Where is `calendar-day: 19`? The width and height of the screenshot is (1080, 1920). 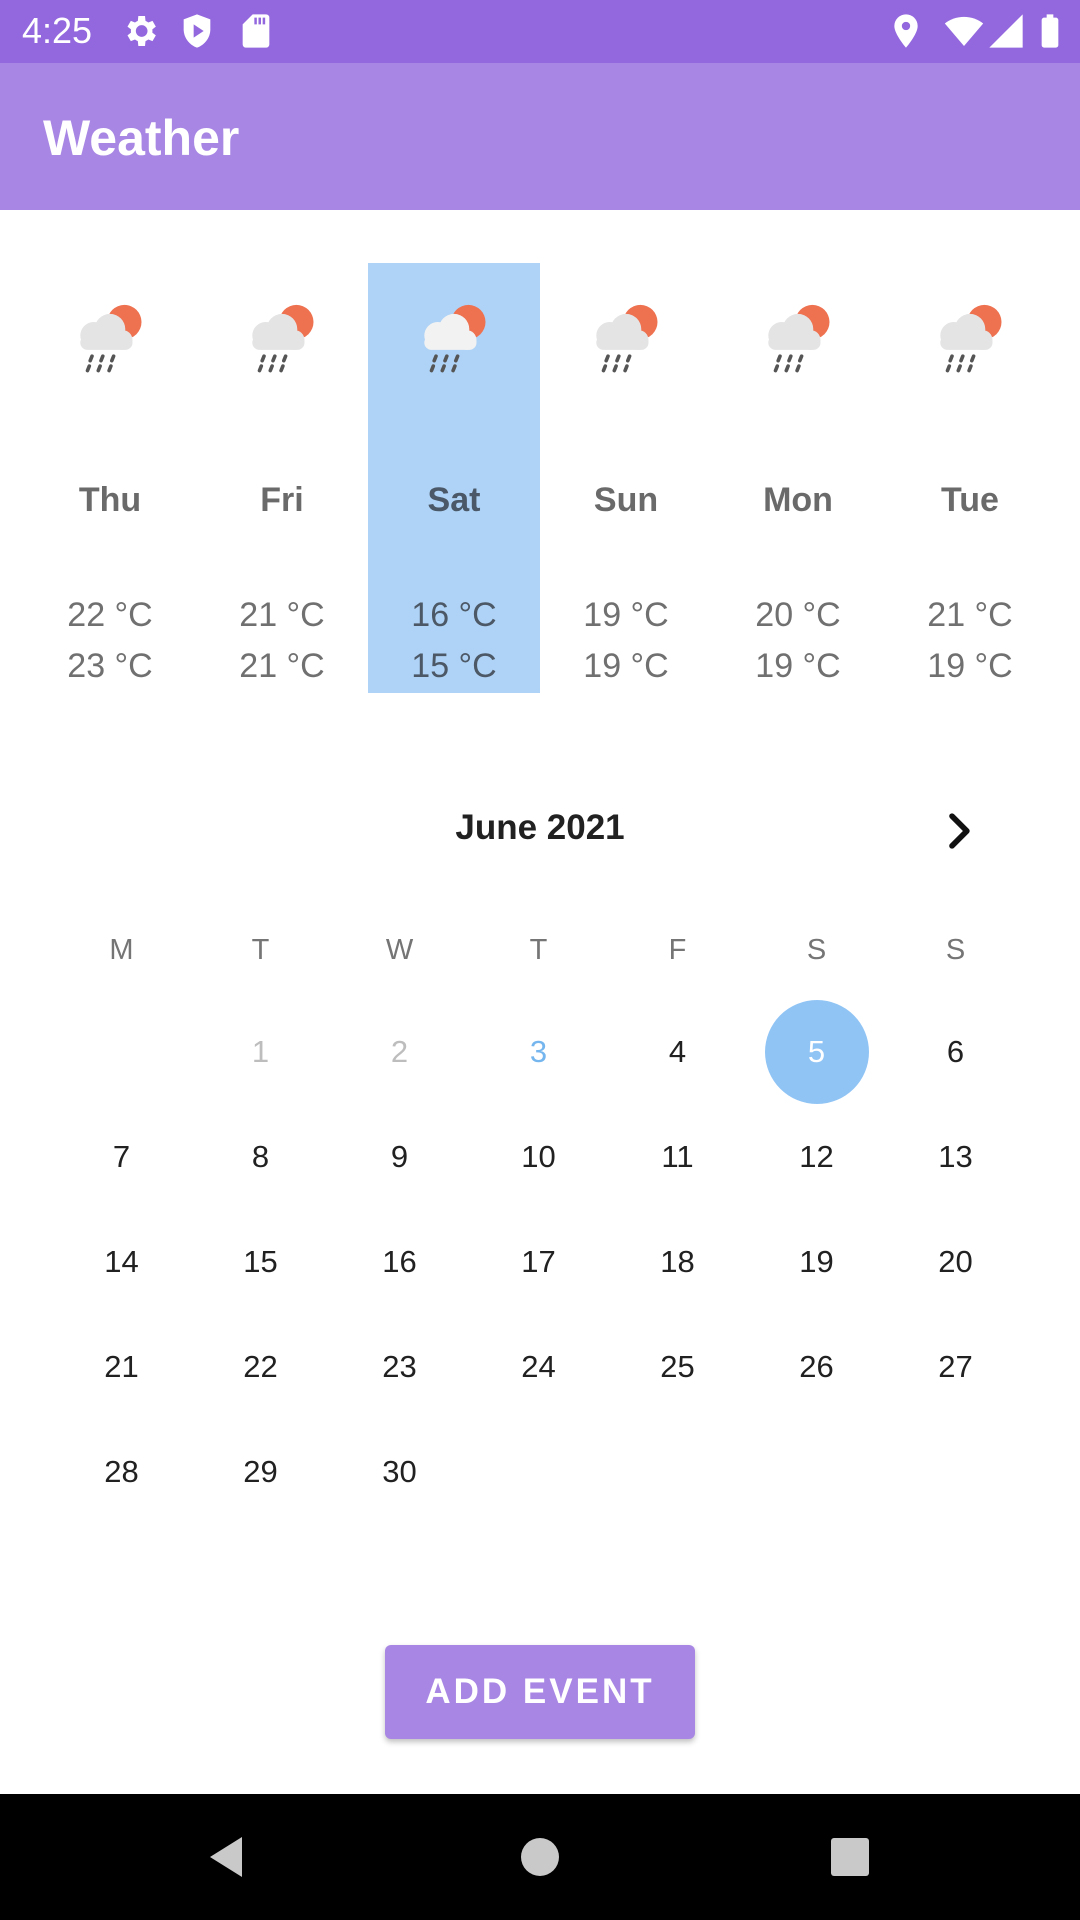 calendar-day: 19 is located at coordinates (817, 1262).